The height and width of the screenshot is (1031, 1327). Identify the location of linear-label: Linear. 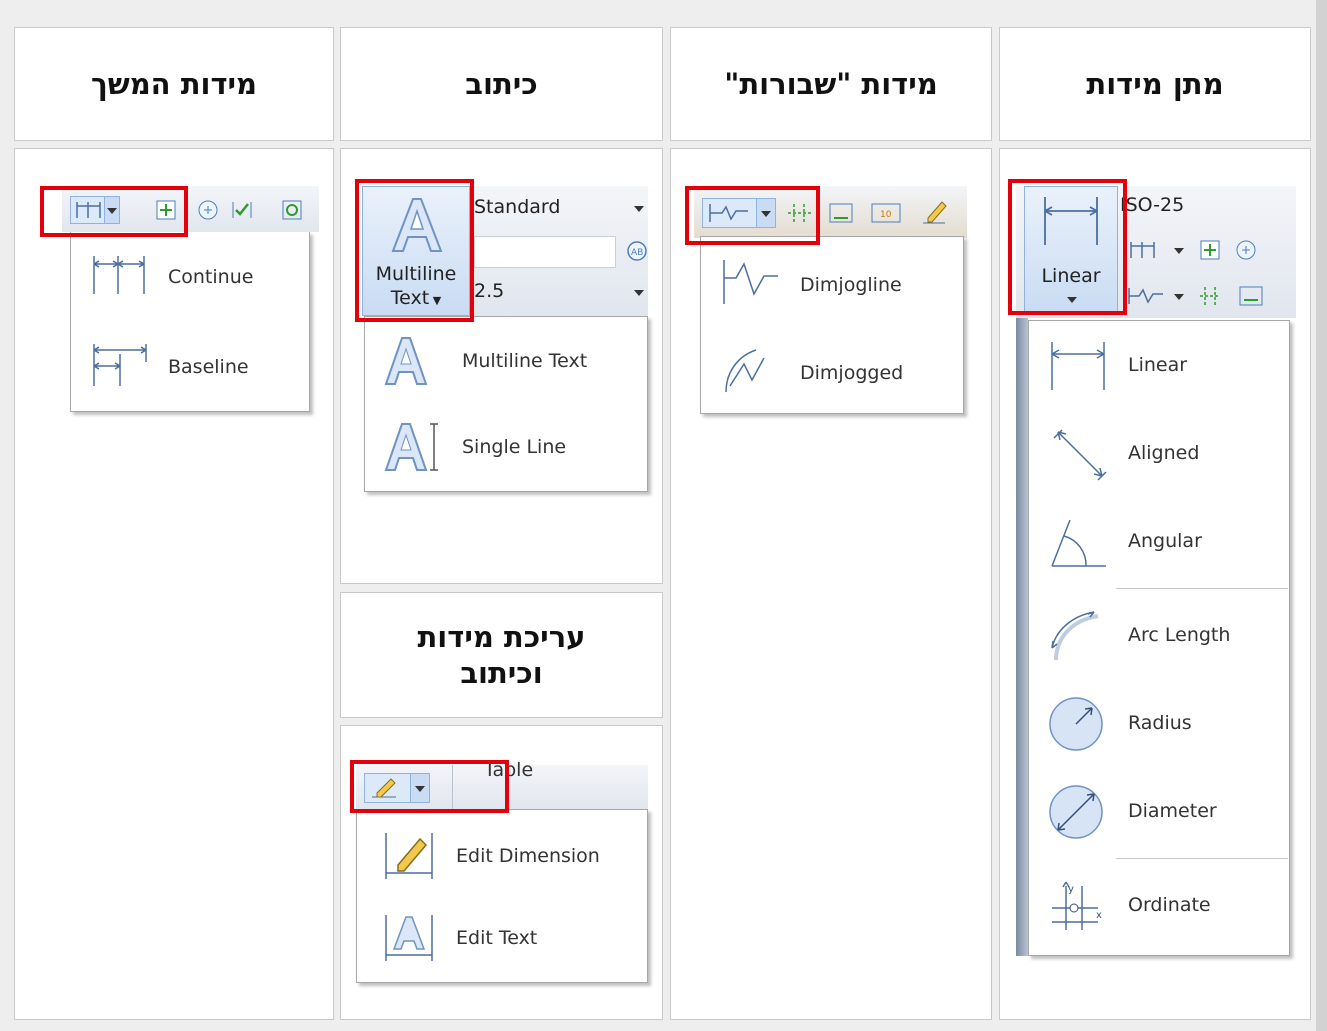
(1158, 365).